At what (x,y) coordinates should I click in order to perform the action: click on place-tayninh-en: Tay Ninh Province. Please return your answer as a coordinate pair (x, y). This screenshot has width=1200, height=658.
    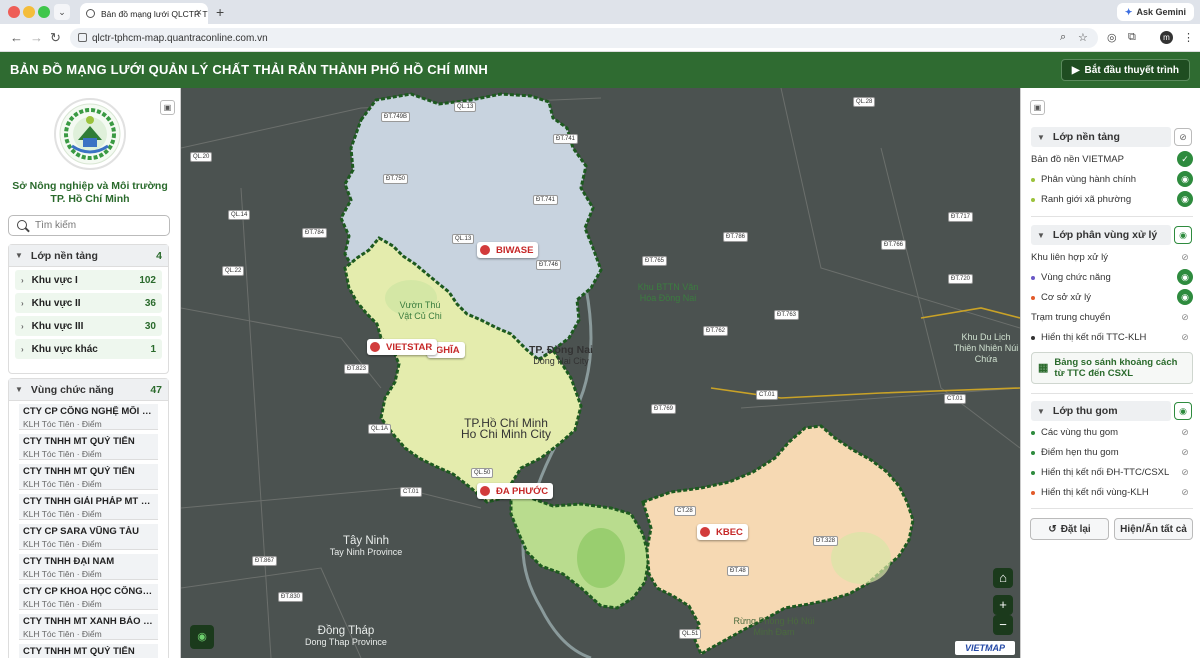
    Looking at the image, I should click on (366, 552).